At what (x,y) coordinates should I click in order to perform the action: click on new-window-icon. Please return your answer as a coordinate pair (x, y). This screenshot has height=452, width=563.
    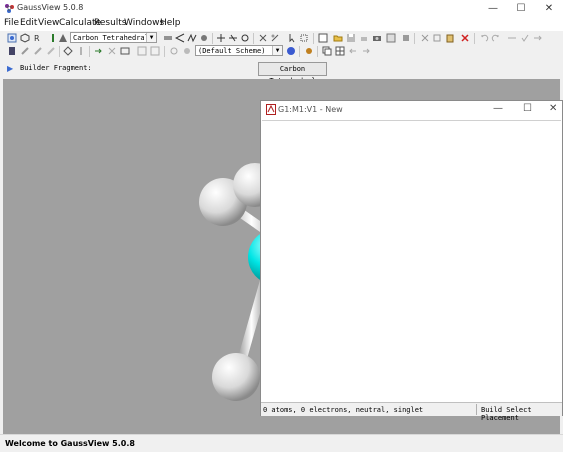
    Looking at the image, I should click on (323, 38).